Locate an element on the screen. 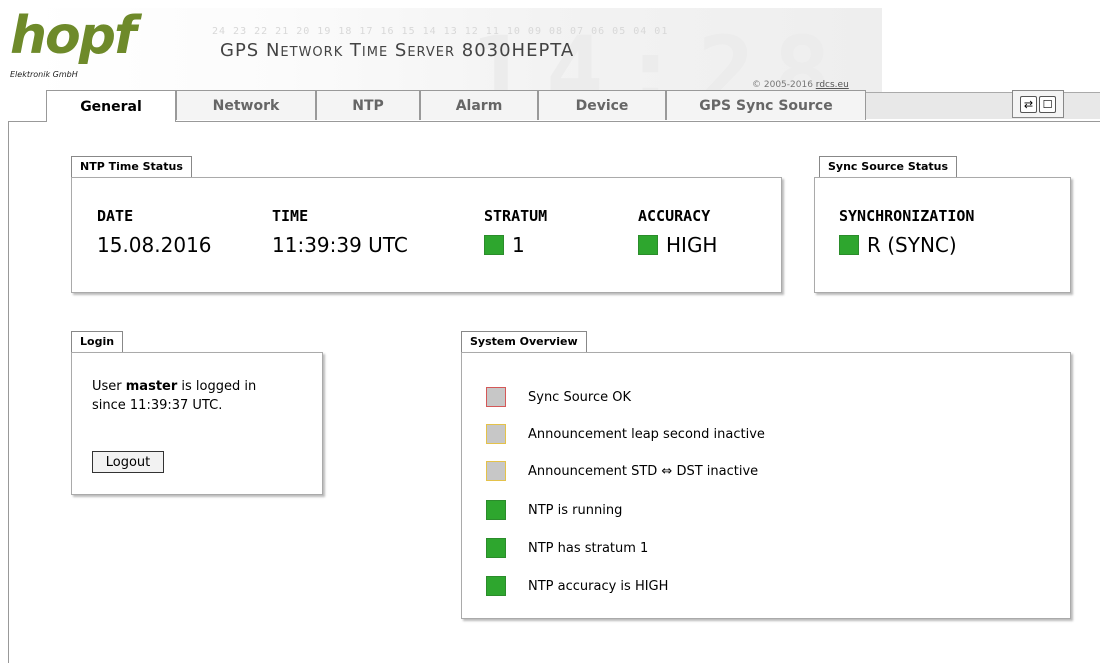 The width and height of the screenshot is (1100, 663). stratum-number: 1 is located at coordinates (518, 245).